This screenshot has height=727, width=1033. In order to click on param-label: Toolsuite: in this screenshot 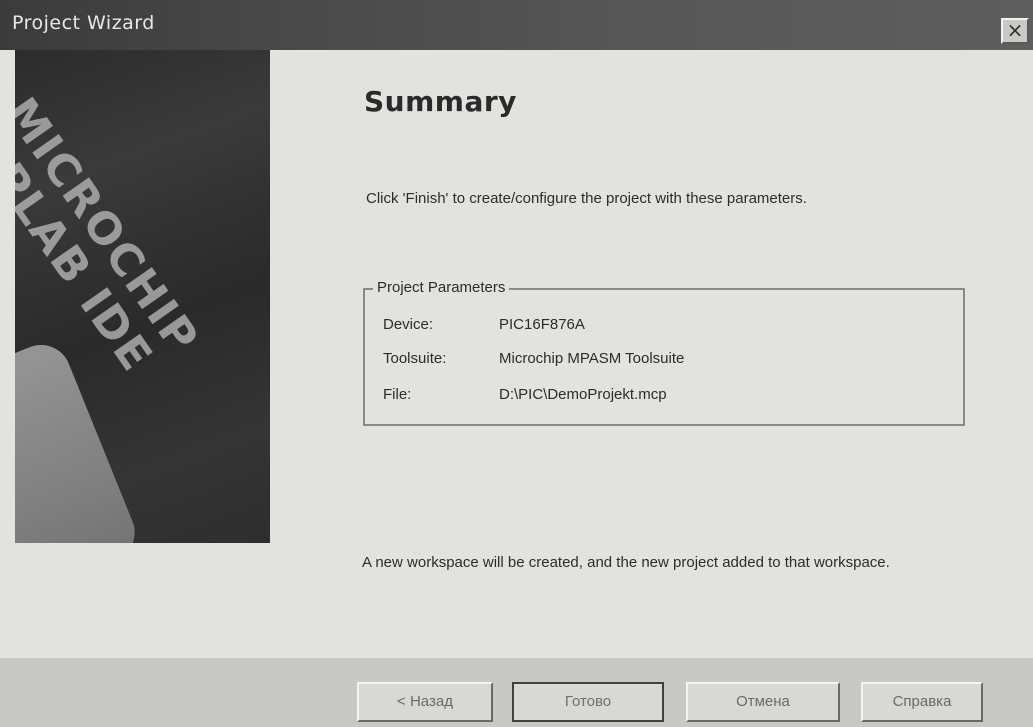, I will do `click(415, 358)`.